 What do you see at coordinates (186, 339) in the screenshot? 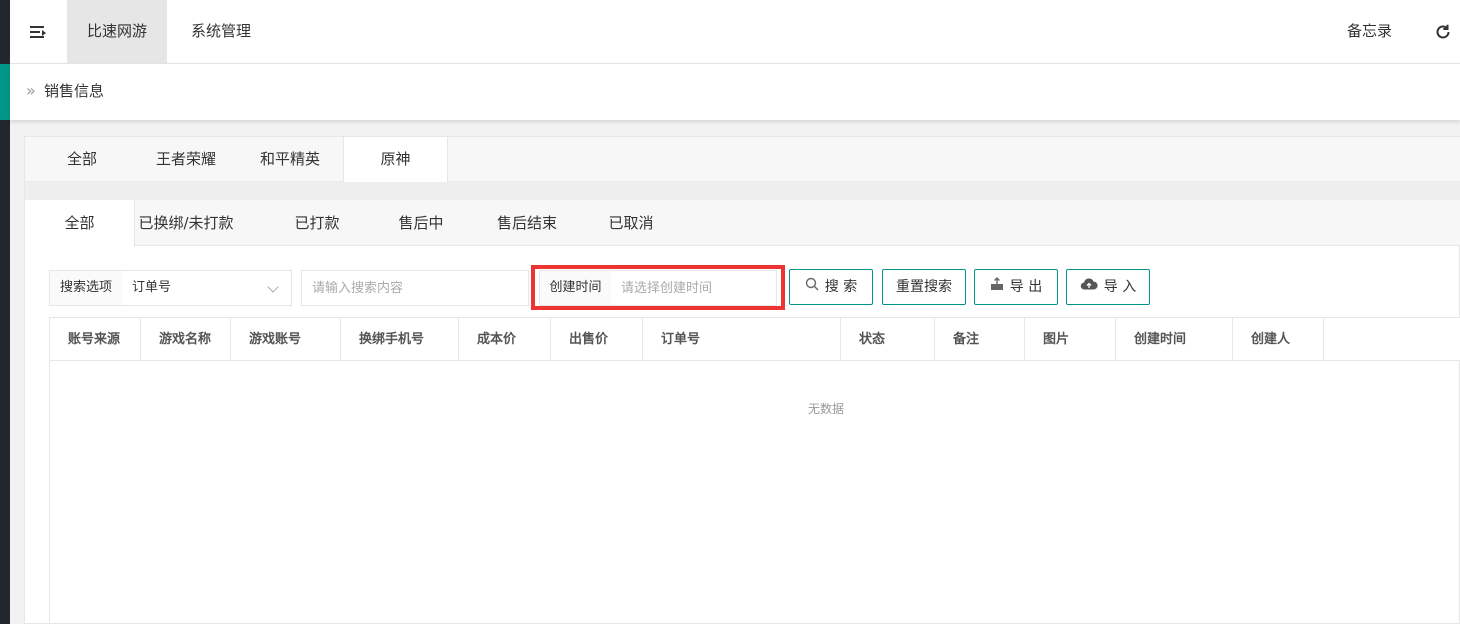
I see `table-header-cell: 游戏名称` at bounding box center [186, 339].